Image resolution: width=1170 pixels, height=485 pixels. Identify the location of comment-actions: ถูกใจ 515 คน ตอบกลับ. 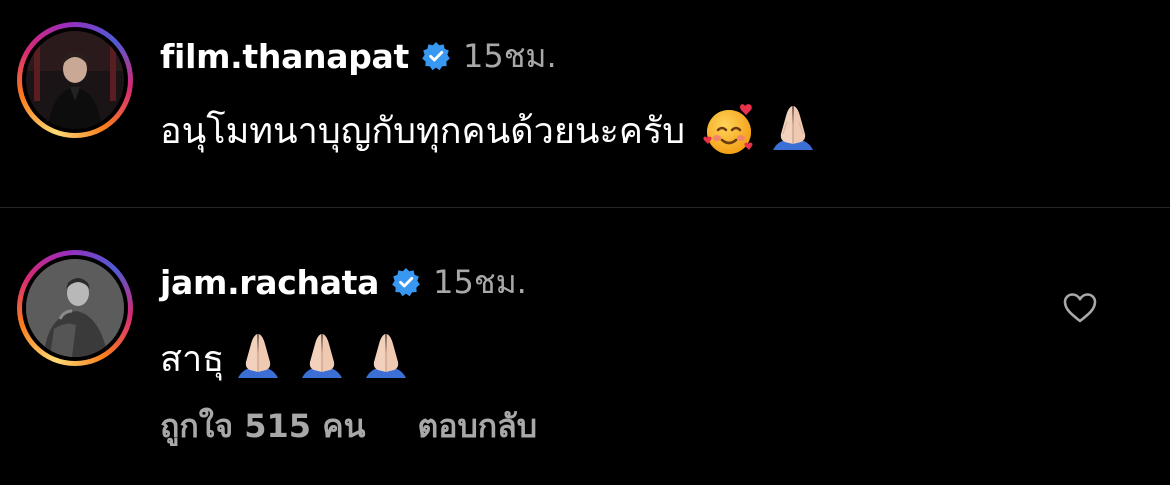
(348, 426).